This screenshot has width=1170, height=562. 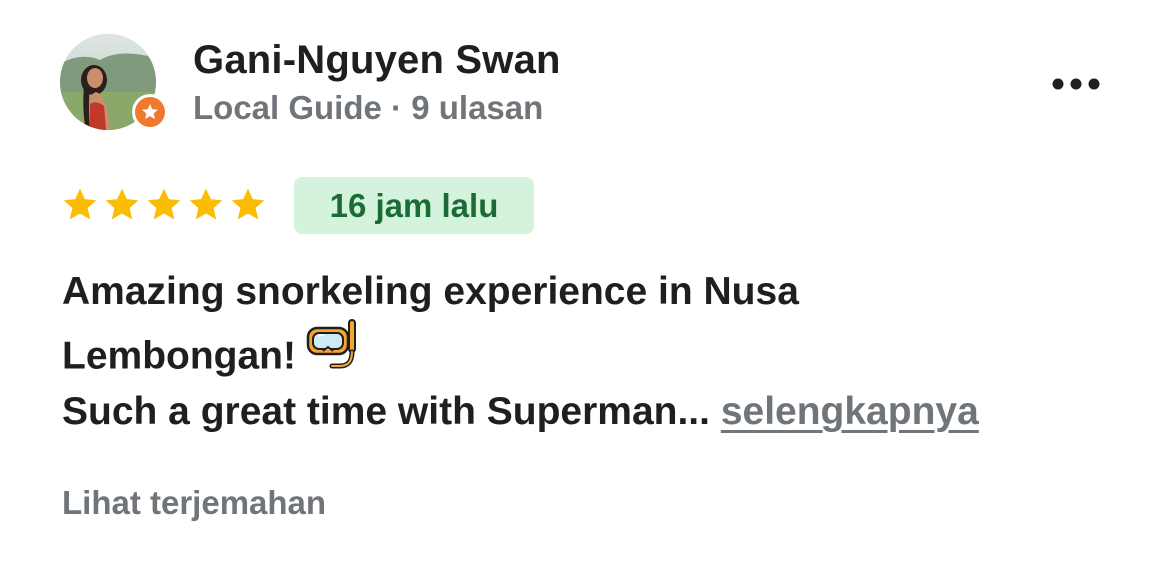 I want to click on reviewer-meta: Local Guide · 9 ulasan, so click(x=368, y=108).